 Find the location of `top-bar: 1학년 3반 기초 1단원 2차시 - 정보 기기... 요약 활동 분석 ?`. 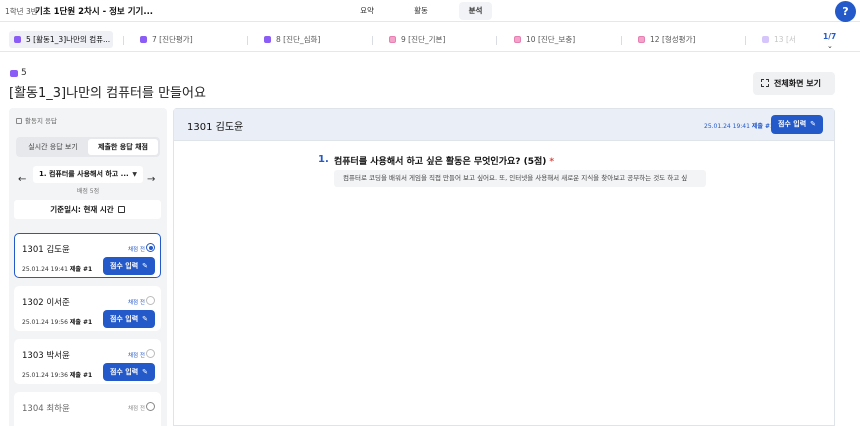

top-bar: 1학년 3반 기초 1단원 2차시 - 정보 기기... 요약 활동 분석 ? is located at coordinates (430, 11).